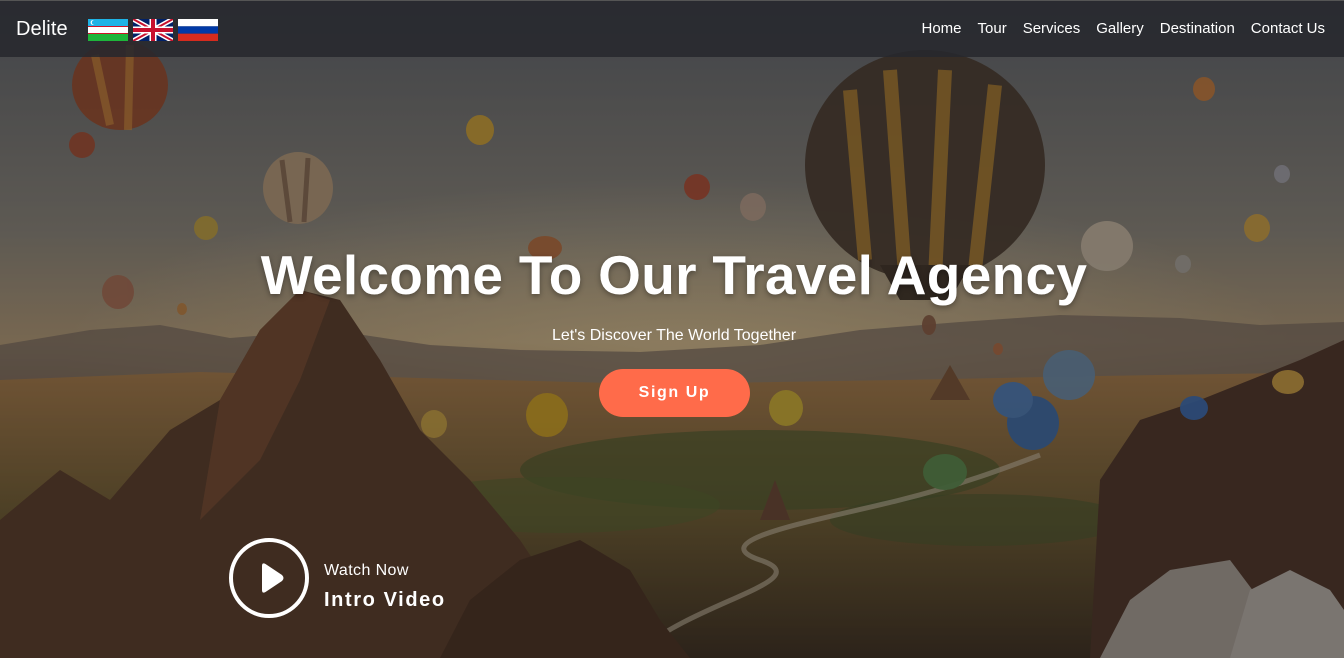 This screenshot has height=658, width=1344. What do you see at coordinates (674, 335) in the screenshot?
I see `hero-subtitle: Let's Discover The World Together` at bounding box center [674, 335].